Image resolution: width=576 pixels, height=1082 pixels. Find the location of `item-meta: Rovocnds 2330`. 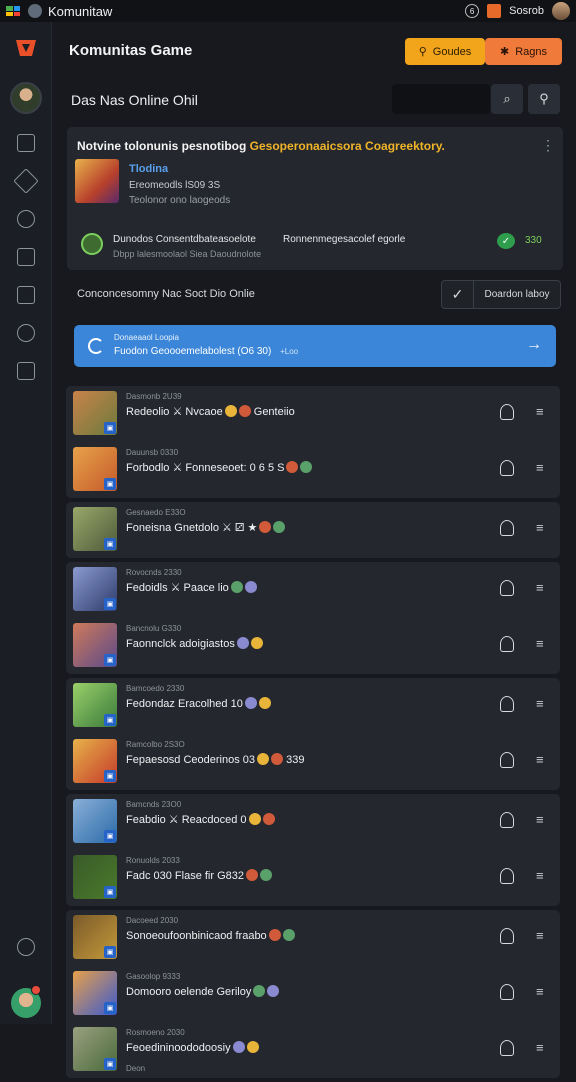

item-meta: Rovocnds 2330 is located at coordinates (154, 572).